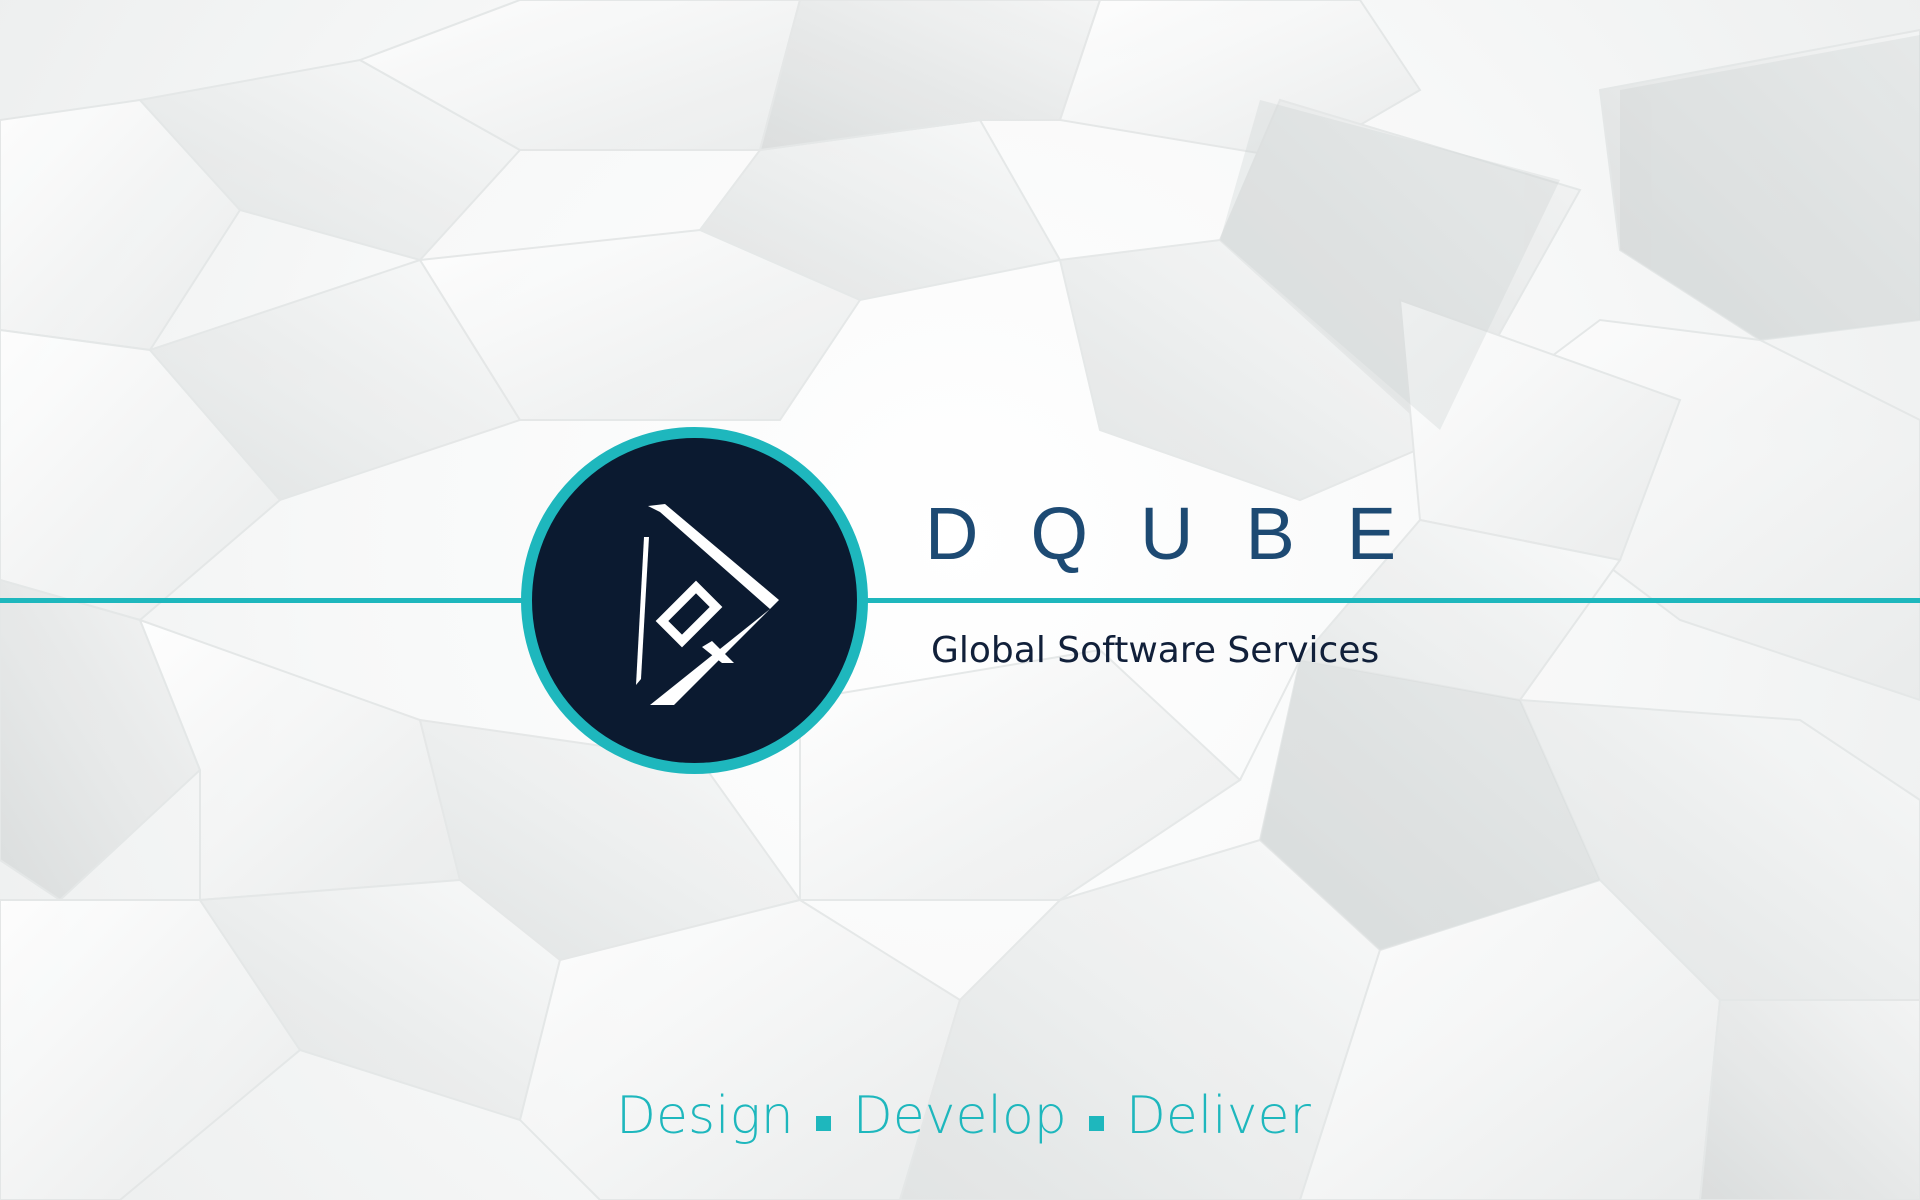 This screenshot has height=1200, width=1920. Describe the element at coordinates (1218, 1116) in the screenshot. I see `tagline-item-deliver: Deliver` at that location.